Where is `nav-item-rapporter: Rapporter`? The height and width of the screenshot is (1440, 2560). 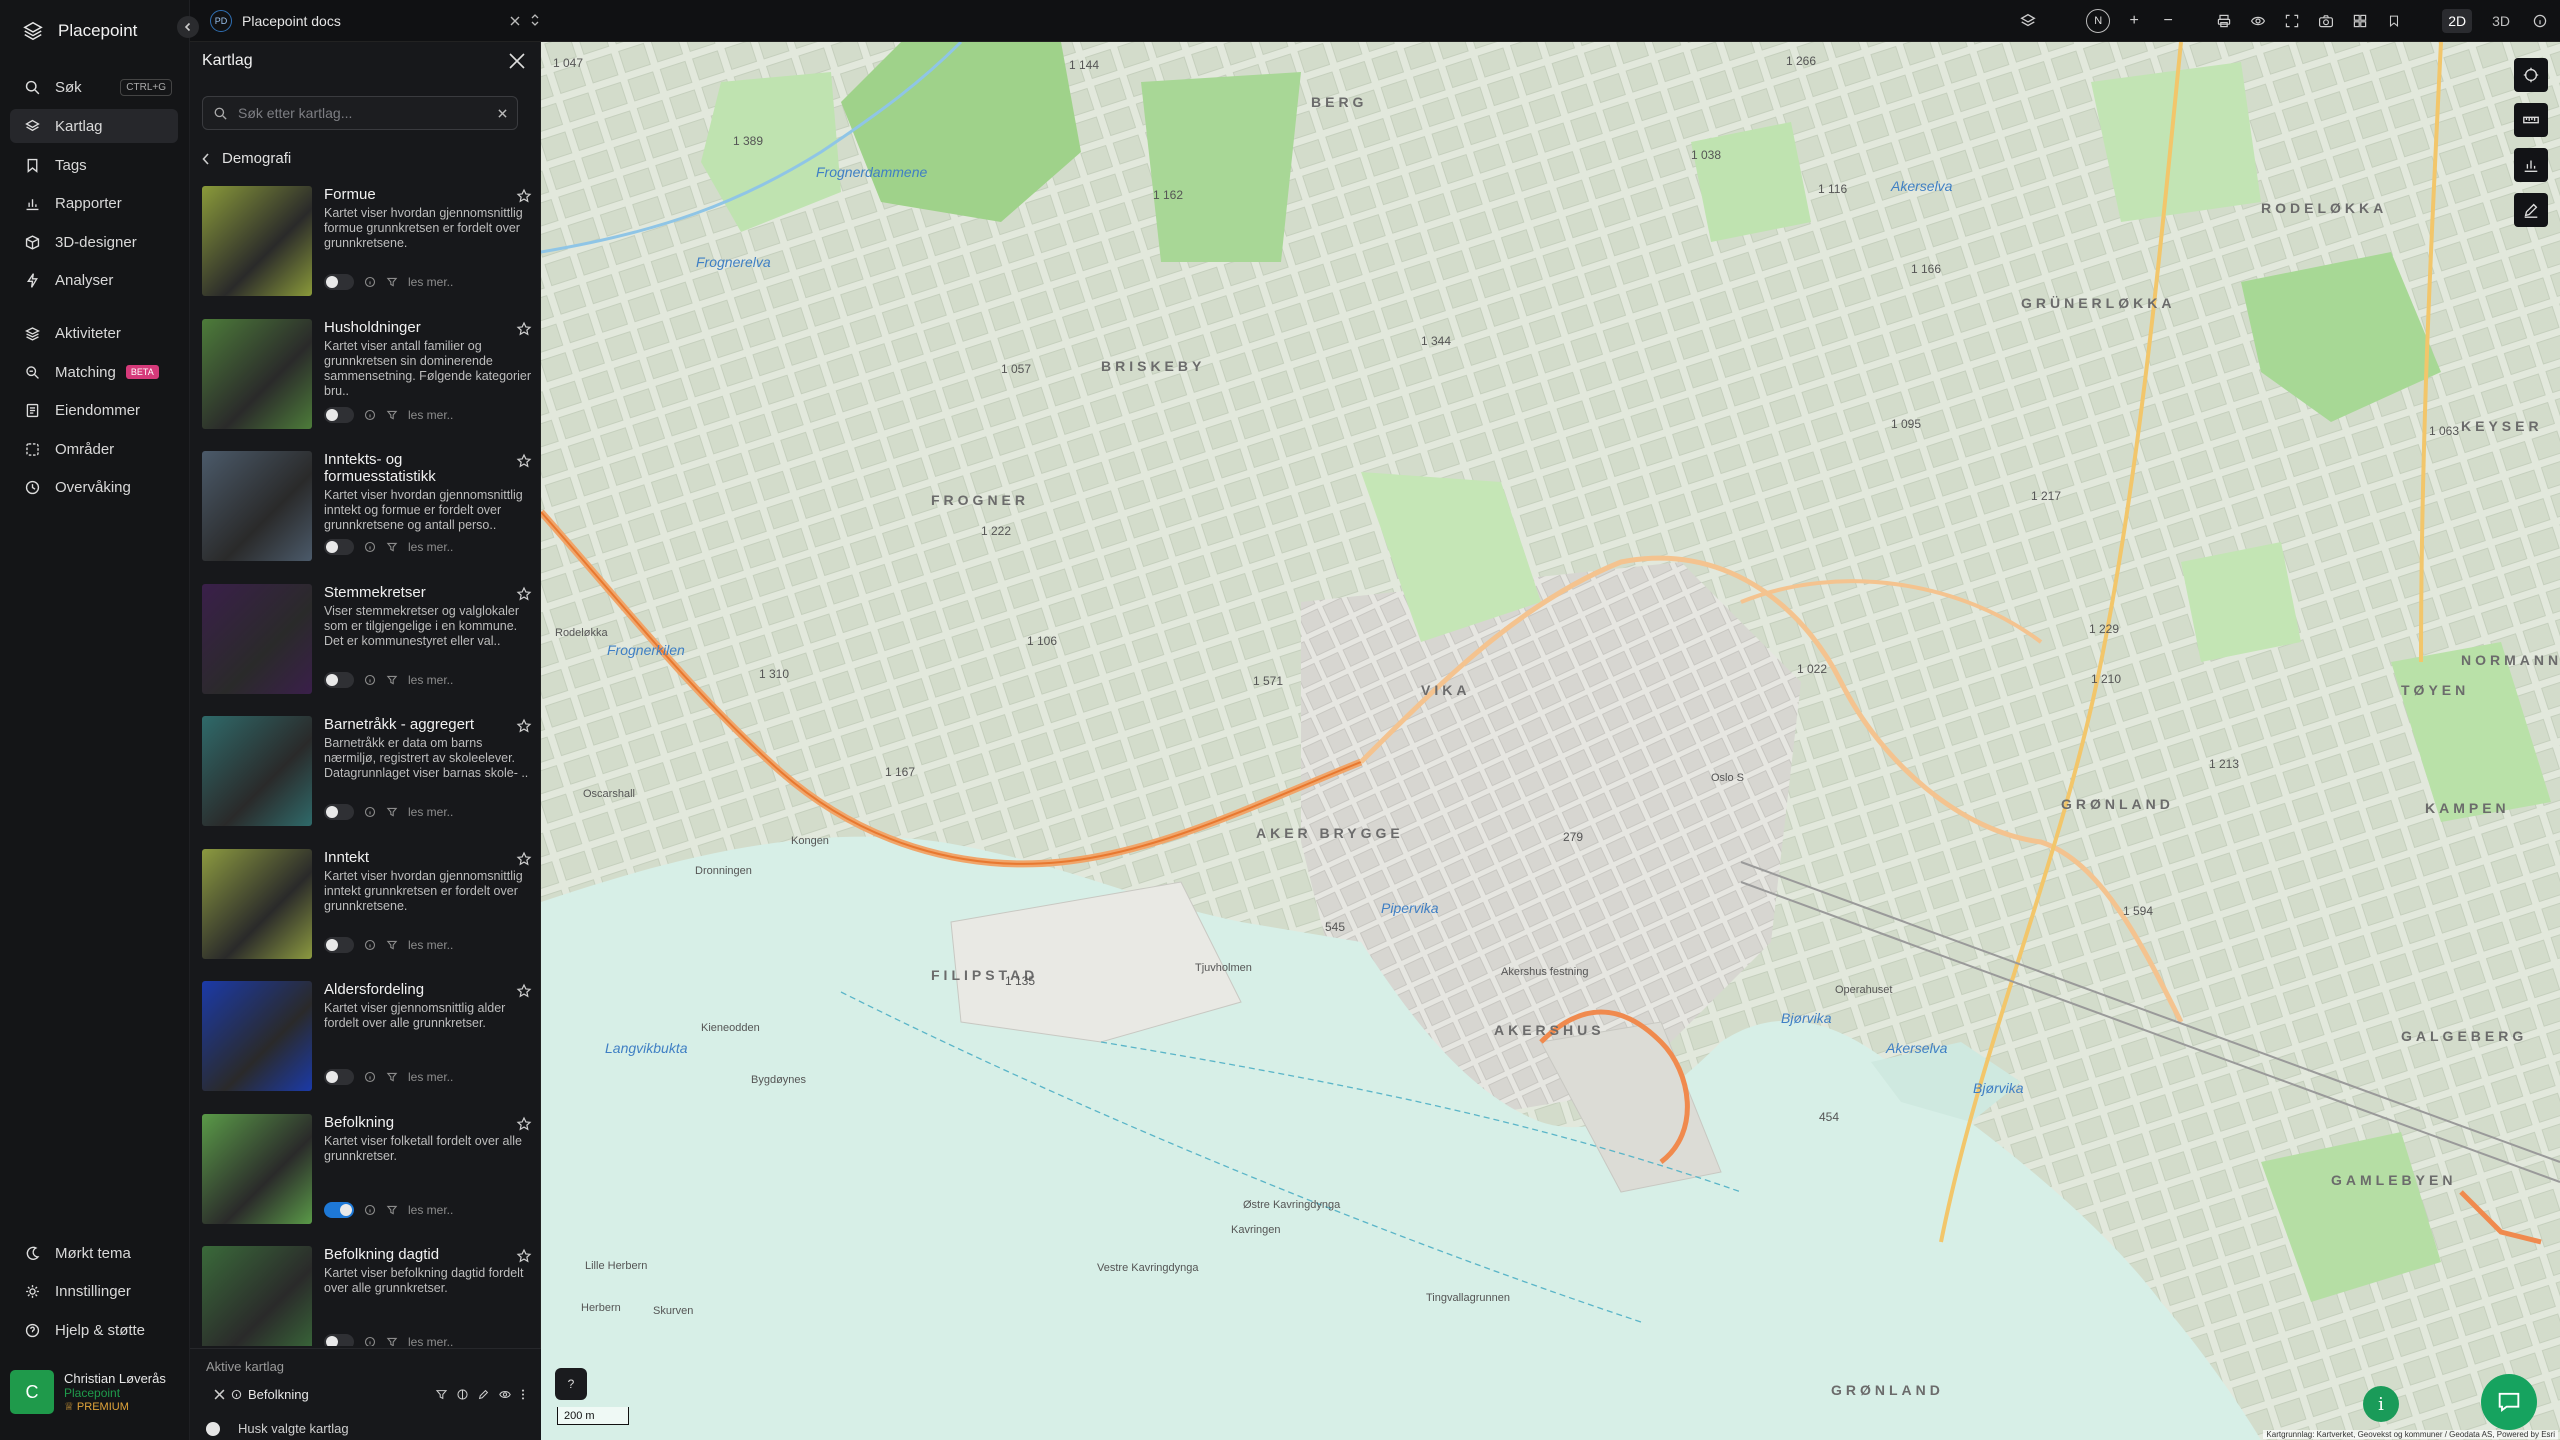
nav-item-rapporter: Rapporter is located at coordinates (94, 203).